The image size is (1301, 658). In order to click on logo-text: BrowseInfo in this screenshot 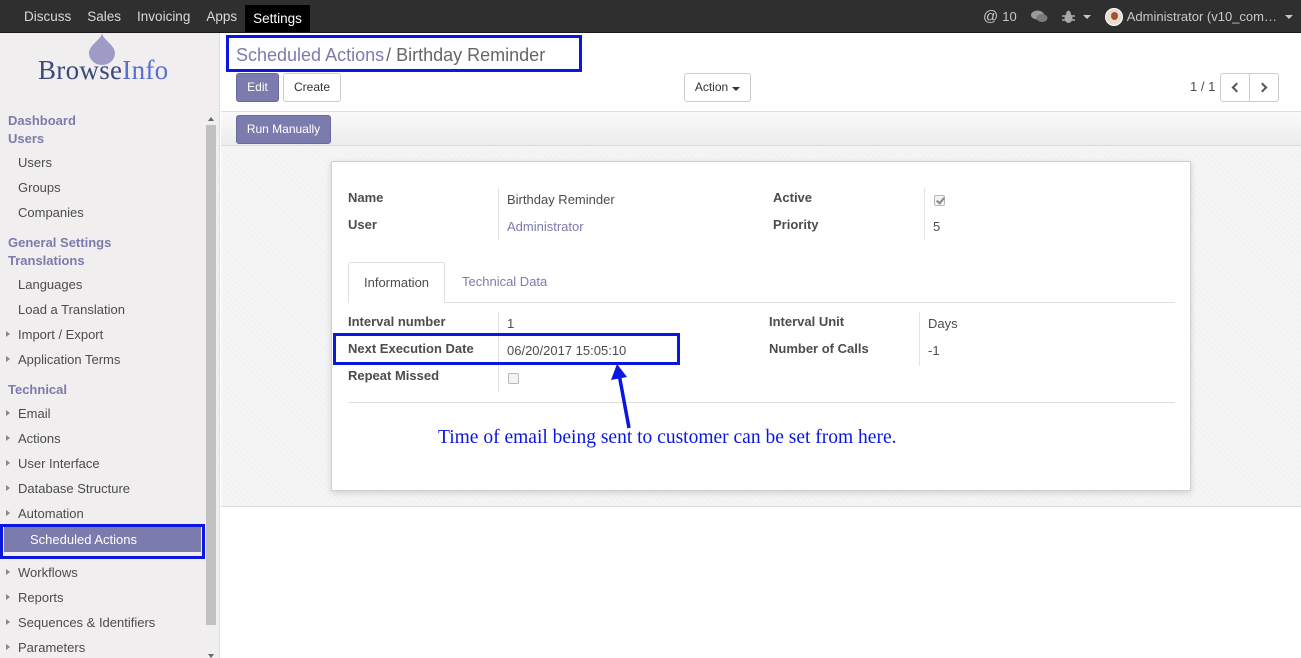, I will do `click(103, 70)`.